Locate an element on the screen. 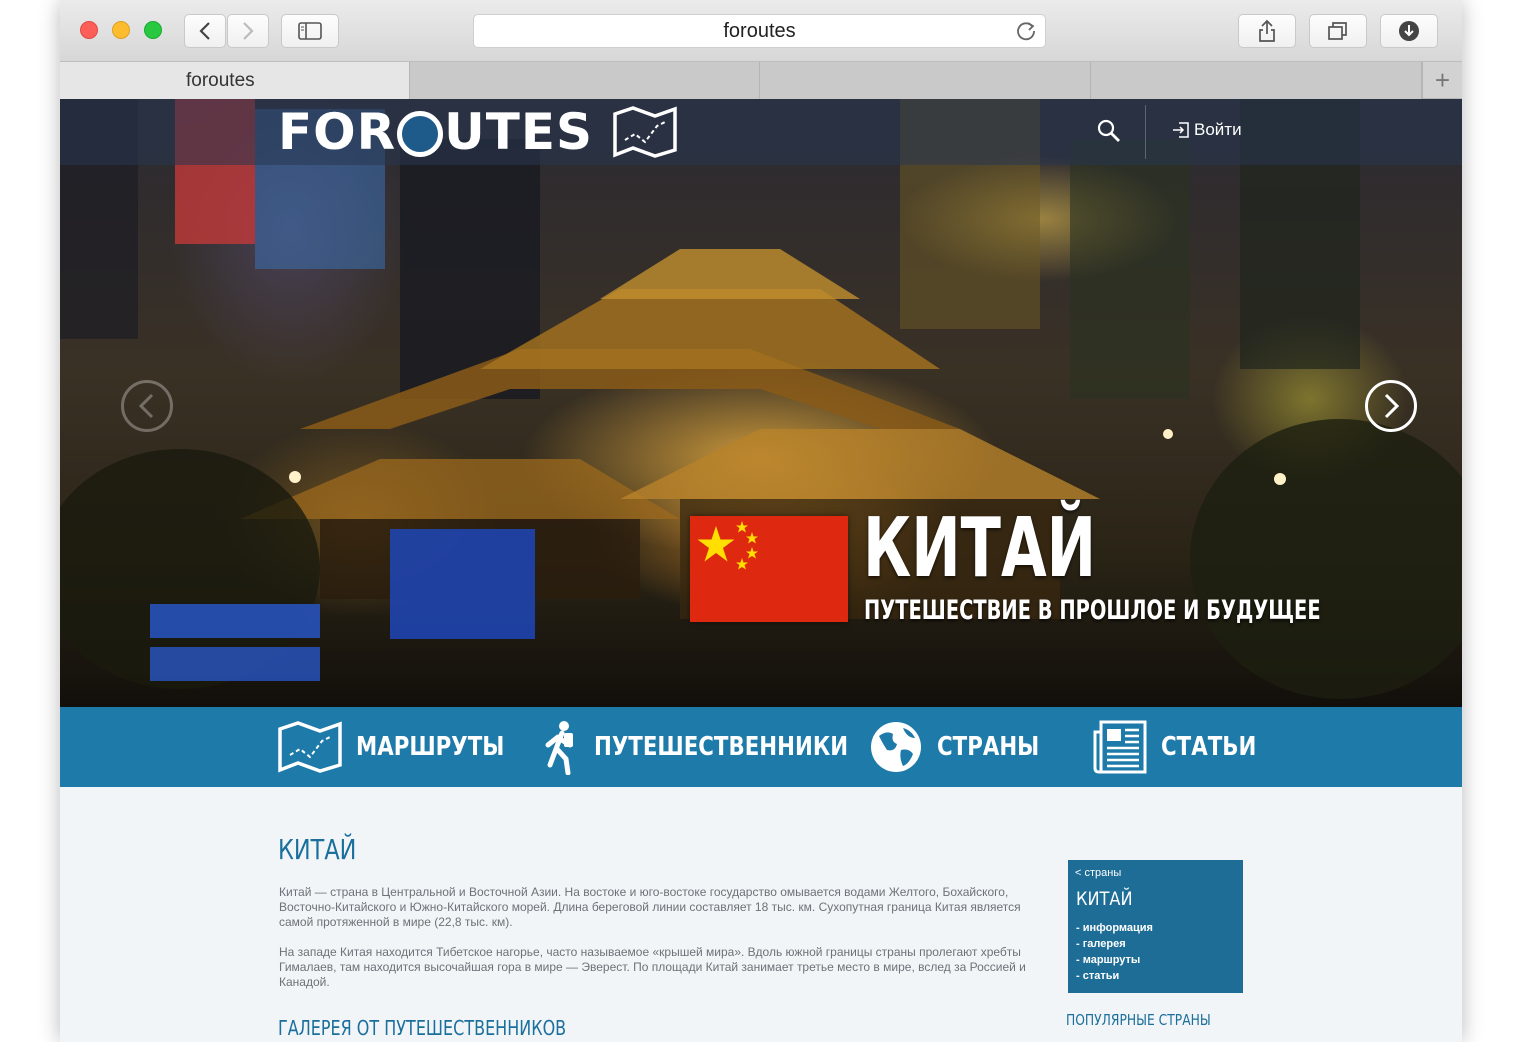  address-text: foroutes is located at coordinates (759, 30).